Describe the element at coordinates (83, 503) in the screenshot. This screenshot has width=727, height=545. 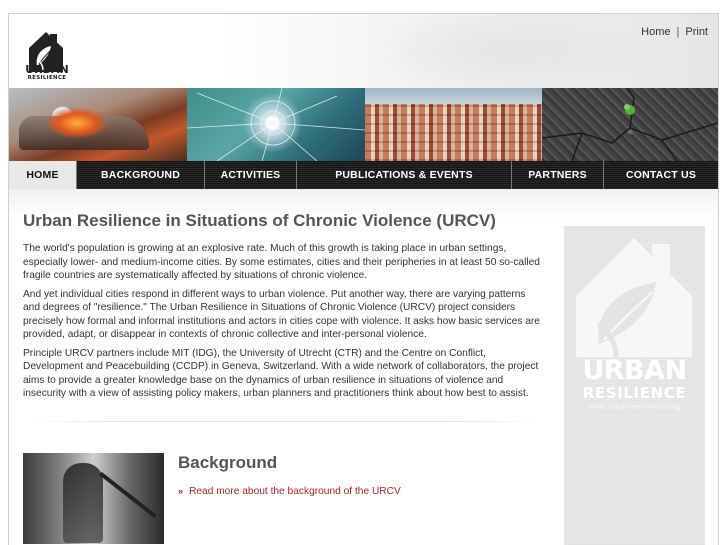
I see `photo-figure` at that location.